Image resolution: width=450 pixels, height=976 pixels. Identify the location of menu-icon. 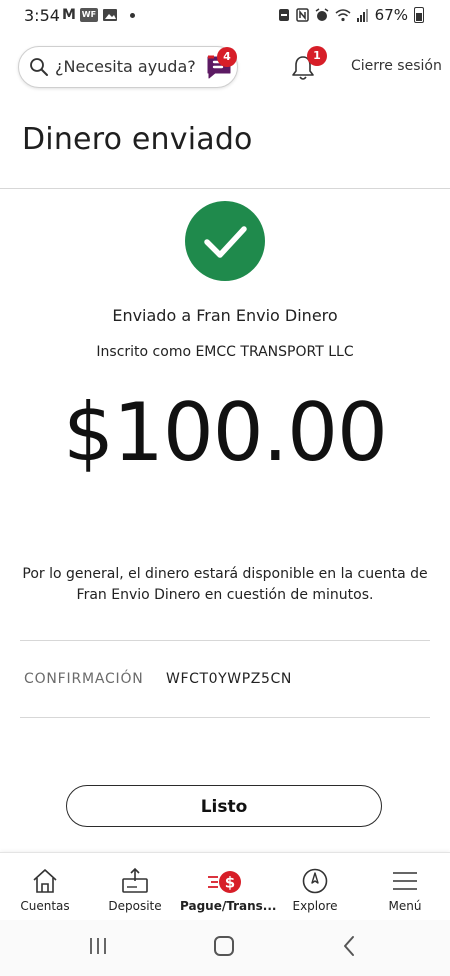
(405, 881).